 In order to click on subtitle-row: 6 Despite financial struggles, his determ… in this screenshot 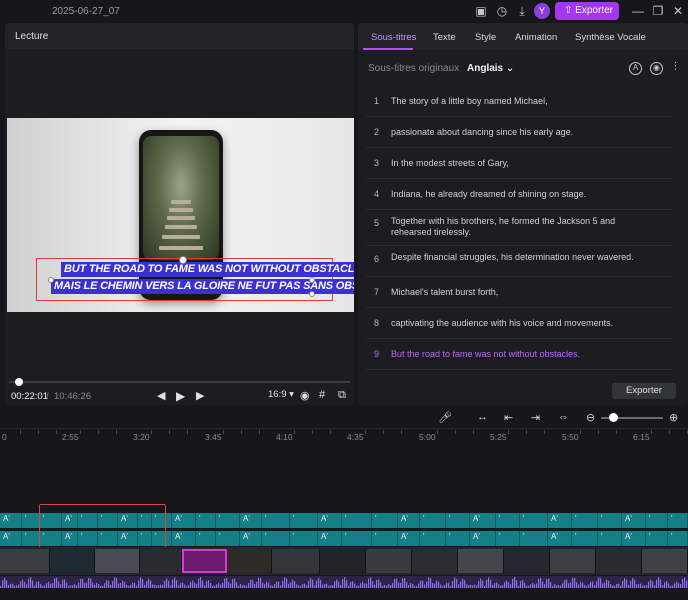, I will do `click(519, 261)`.